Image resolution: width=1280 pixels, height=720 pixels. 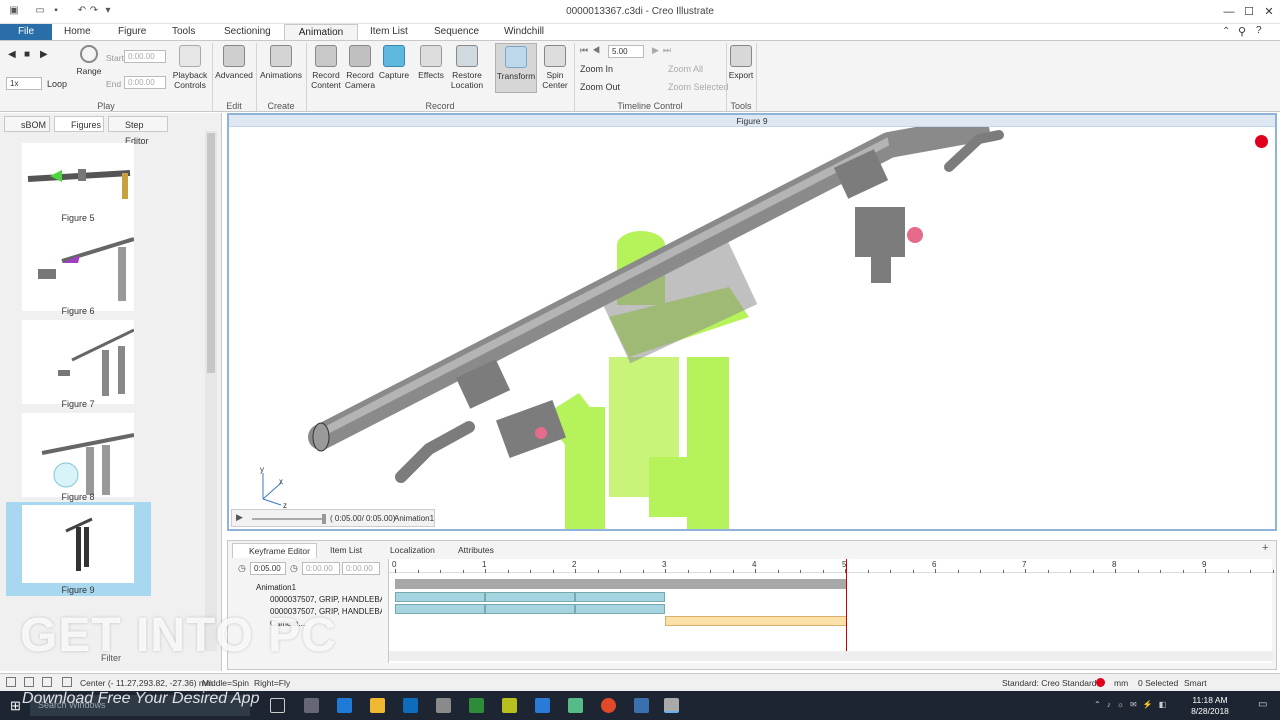 I want to click on timeline-scrollbar, so click(x=831, y=656).